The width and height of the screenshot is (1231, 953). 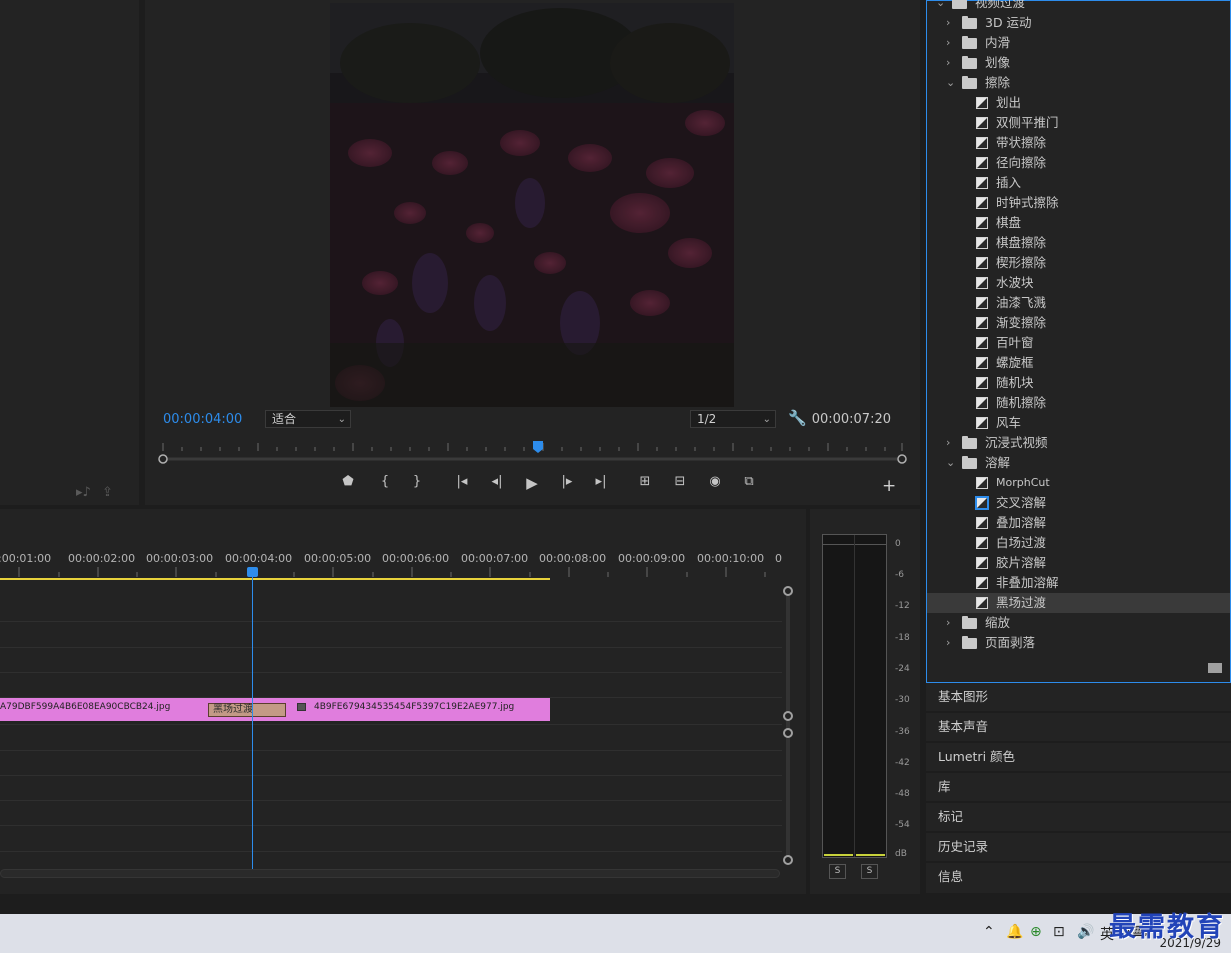 What do you see at coordinates (107, 492) in the screenshot?
I see `export-icon: ⇪` at bounding box center [107, 492].